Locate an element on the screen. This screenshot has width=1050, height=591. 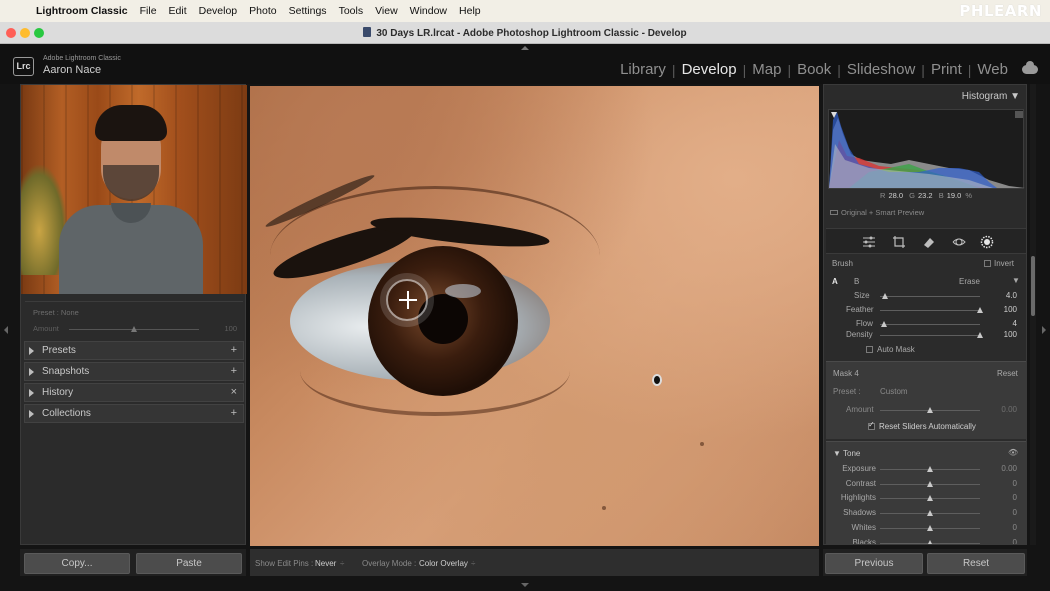
previous-button: Previous is located at coordinates (874, 563).